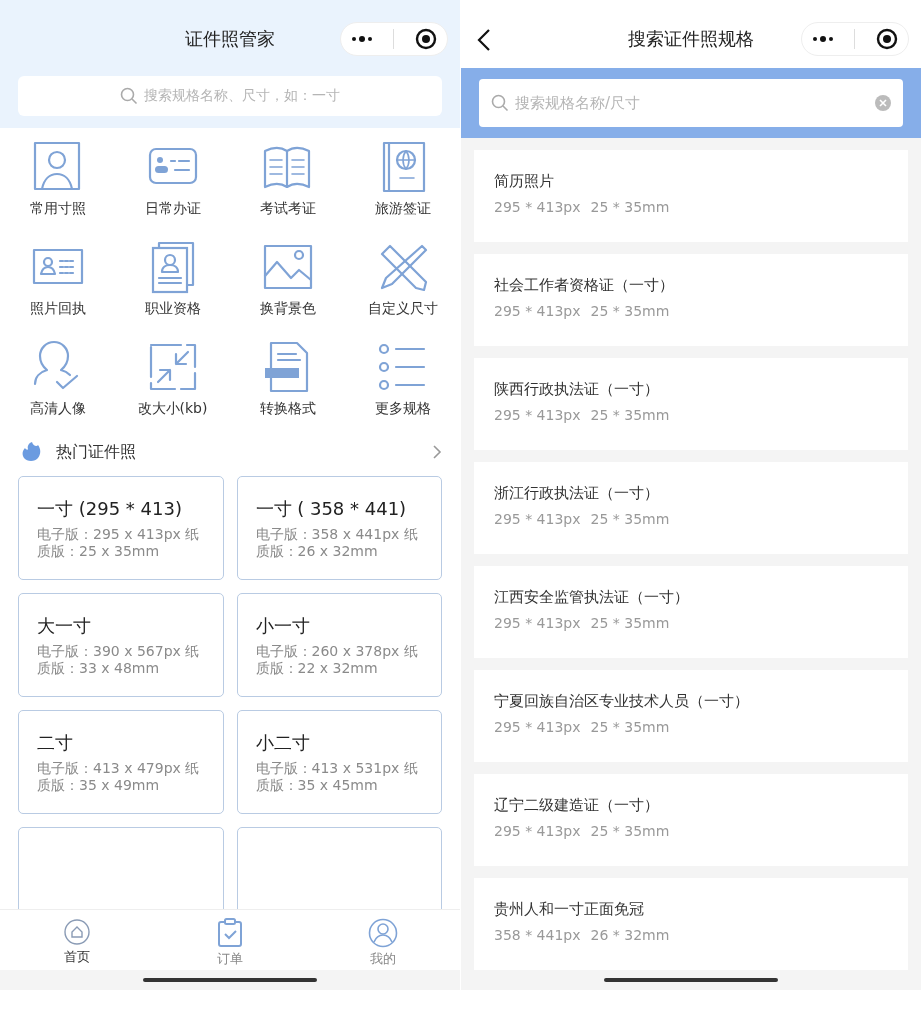  Describe the element at coordinates (121, 528) in the screenshot. I see `spec-card: 一寸 (295 * 413) 电子版：295 x 413px 纸质版：25 x 35mm` at that location.